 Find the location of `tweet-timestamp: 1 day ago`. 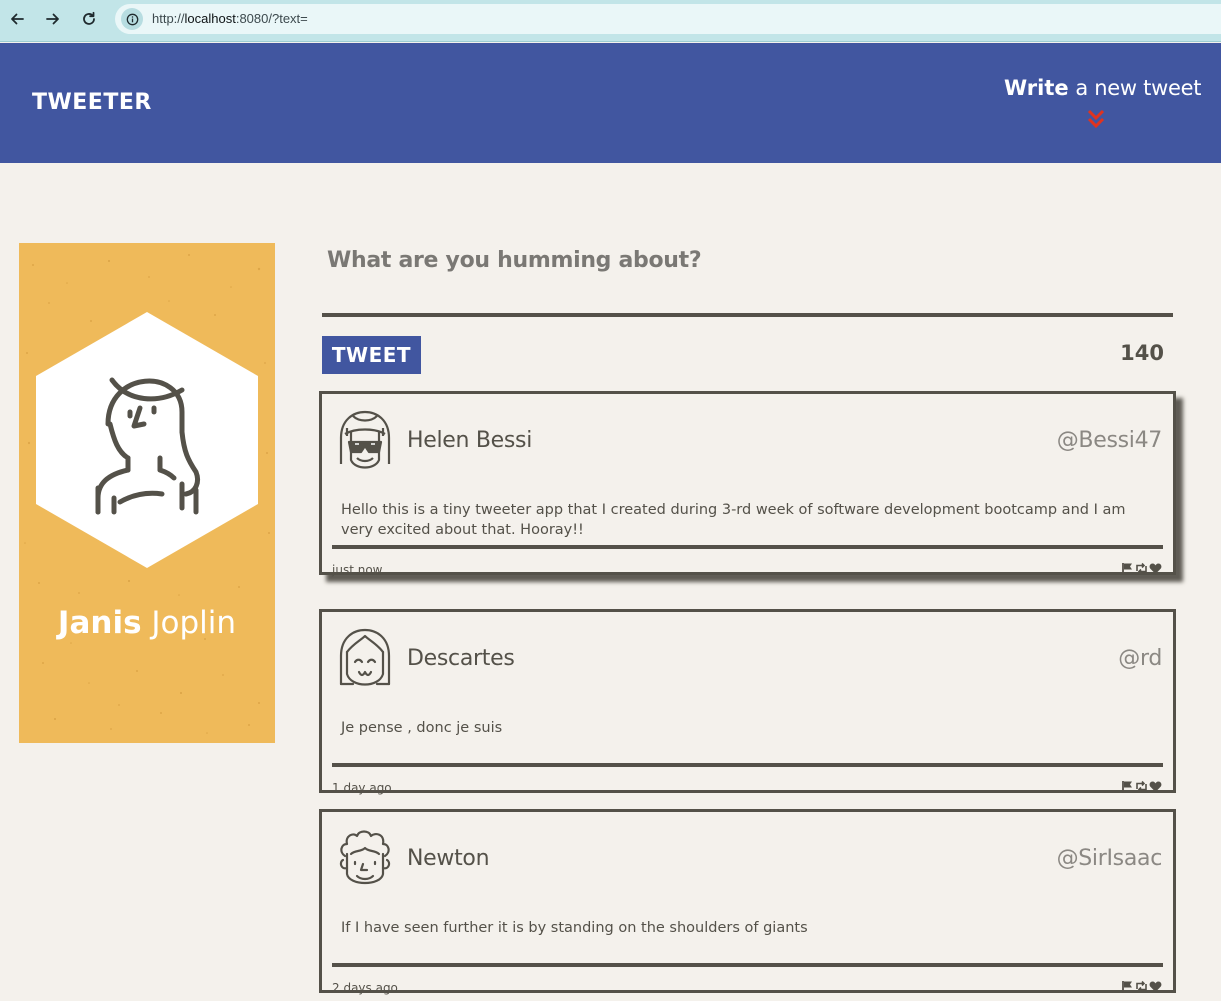

tweet-timestamp: 1 day ago is located at coordinates (362, 788).